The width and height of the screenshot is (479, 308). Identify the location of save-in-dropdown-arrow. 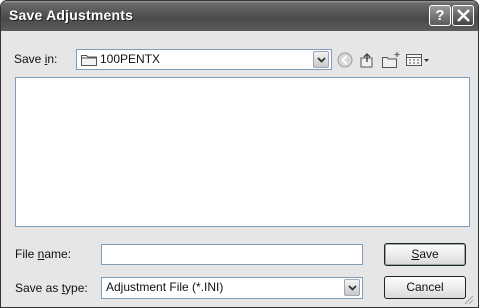
(321, 59).